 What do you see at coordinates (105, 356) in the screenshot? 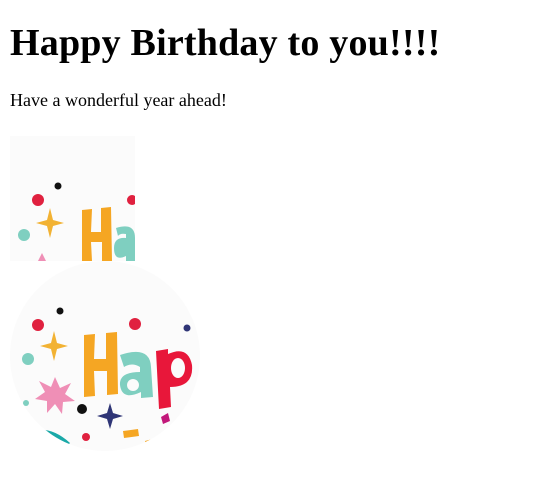
I see `birthday-card-image-circle` at bounding box center [105, 356].